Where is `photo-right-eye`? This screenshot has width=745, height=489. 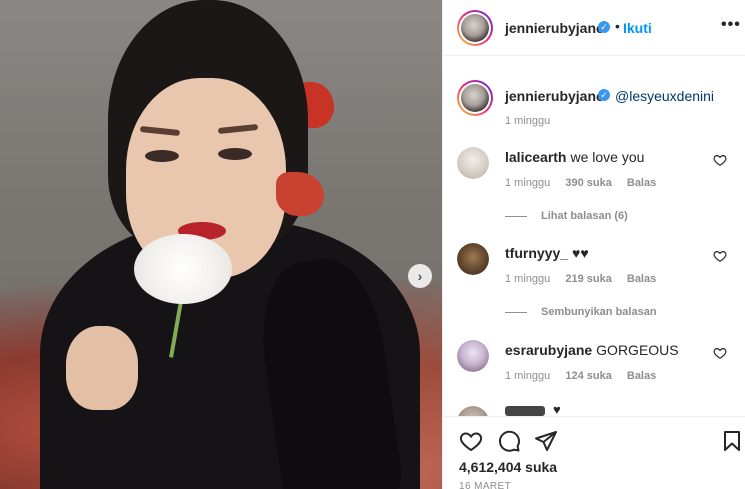 photo-right-eye is located at coordinates (235, 154).